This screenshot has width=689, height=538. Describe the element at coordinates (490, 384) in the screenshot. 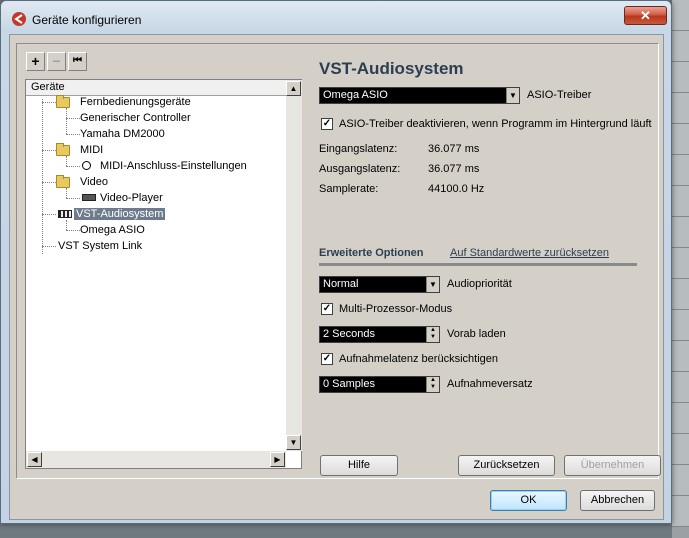

I see `record-offset-label: Aufnahmeversatz` at that location.